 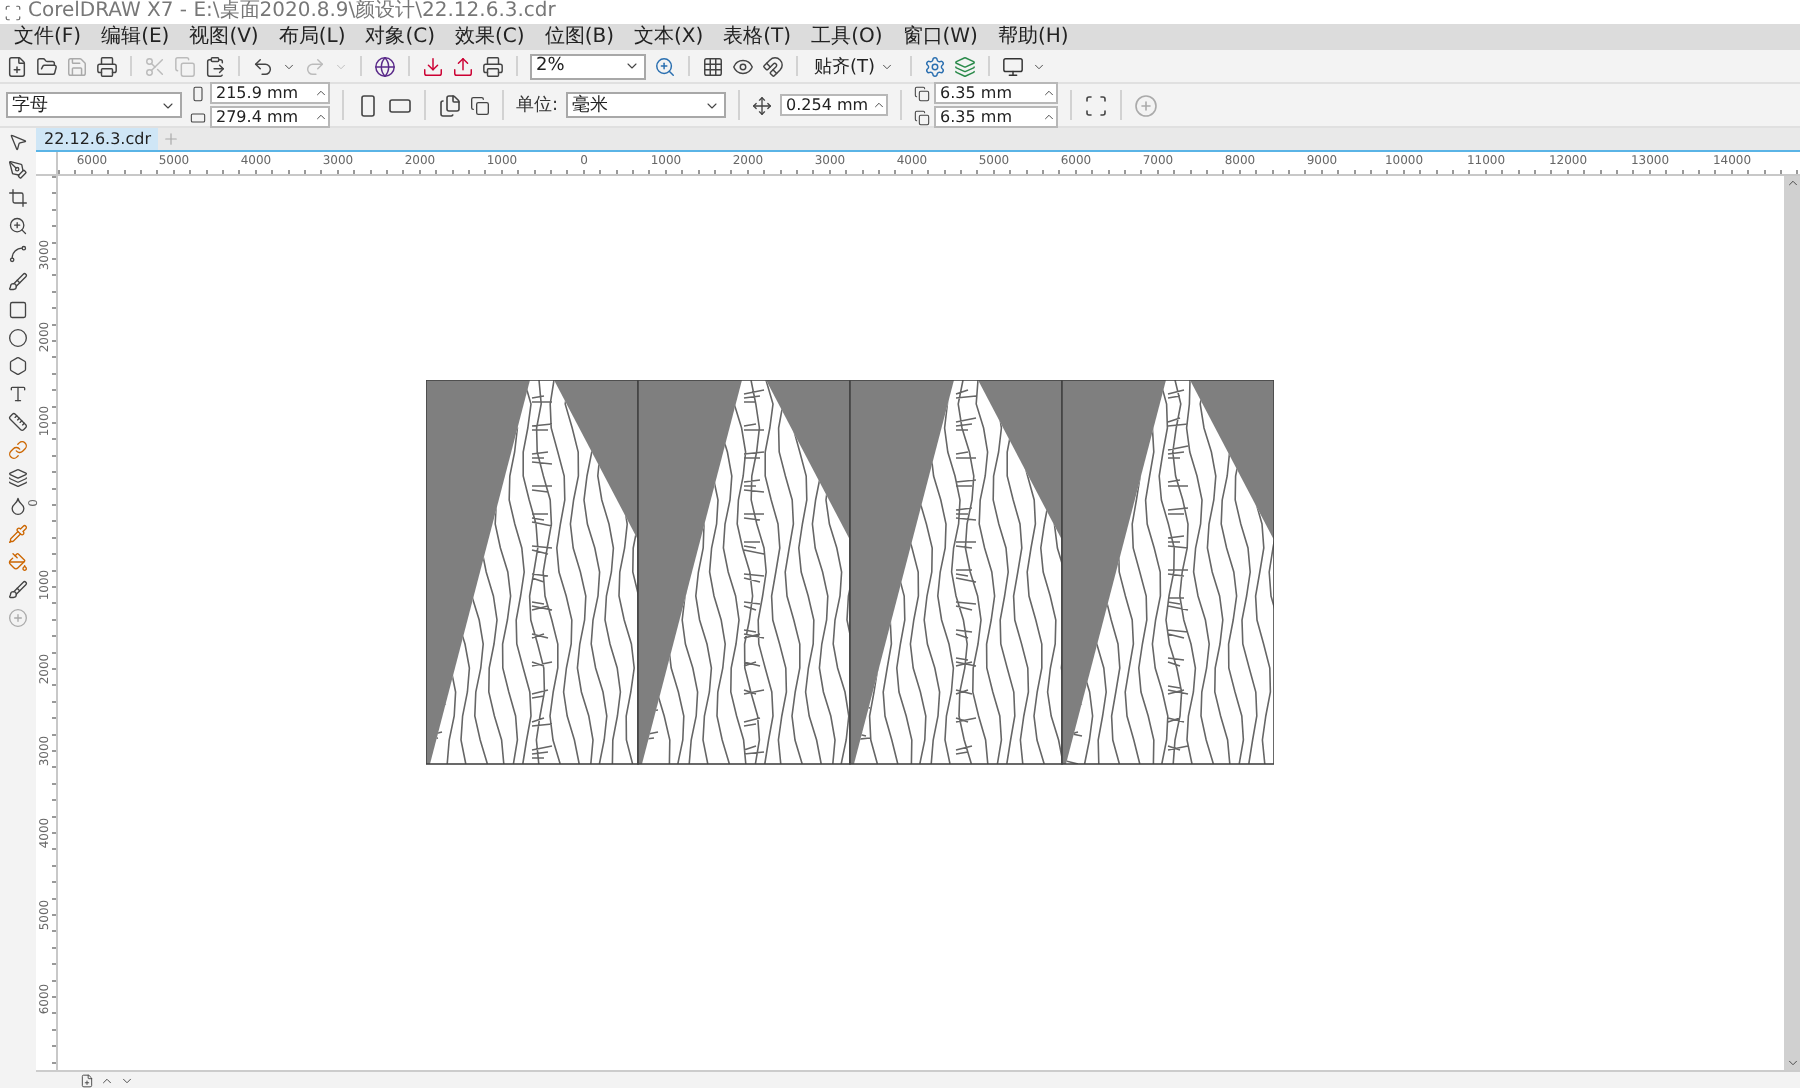 What do you see at coordinates (433, 66) in the screenshot?
I see `import-icon` at bounding box center [433, 66].